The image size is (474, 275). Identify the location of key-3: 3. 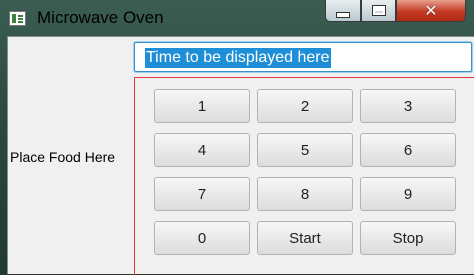
(408, 106).